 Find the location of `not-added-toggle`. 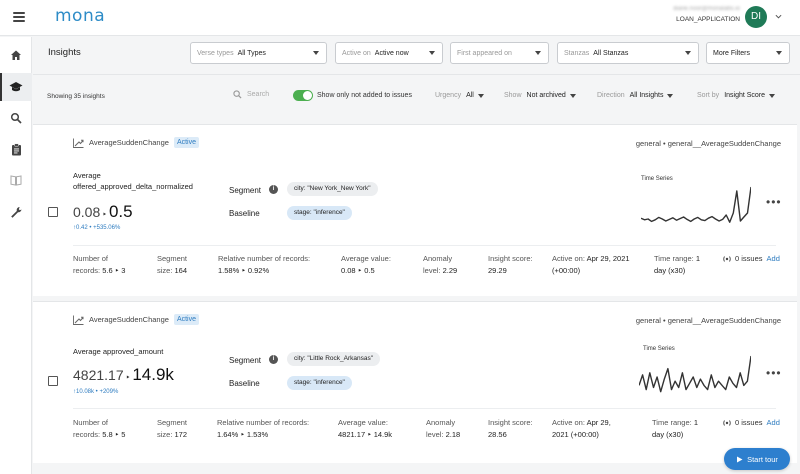

not-added-toggle is located at coordinates (303, 95).